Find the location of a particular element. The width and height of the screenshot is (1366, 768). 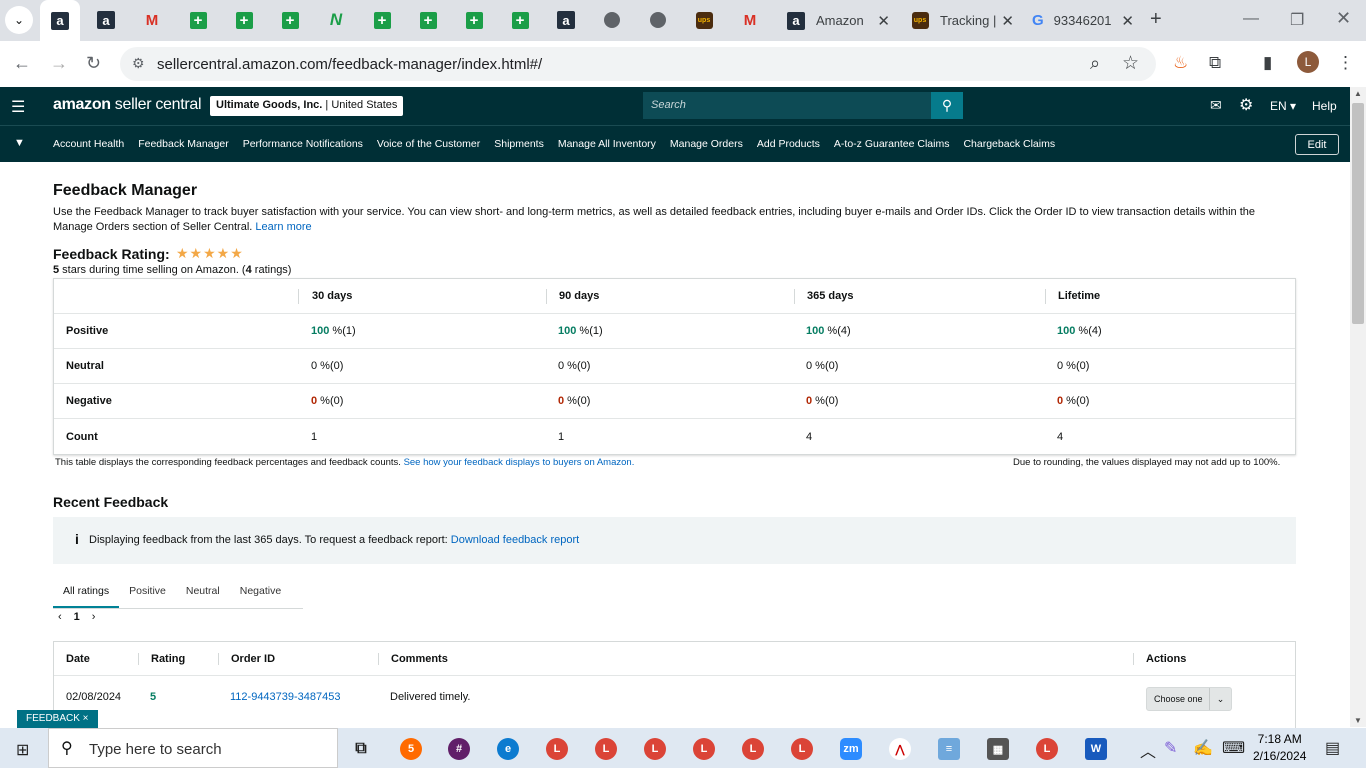

bookmark-icon: ▼ is located at coordinates (19, 143).